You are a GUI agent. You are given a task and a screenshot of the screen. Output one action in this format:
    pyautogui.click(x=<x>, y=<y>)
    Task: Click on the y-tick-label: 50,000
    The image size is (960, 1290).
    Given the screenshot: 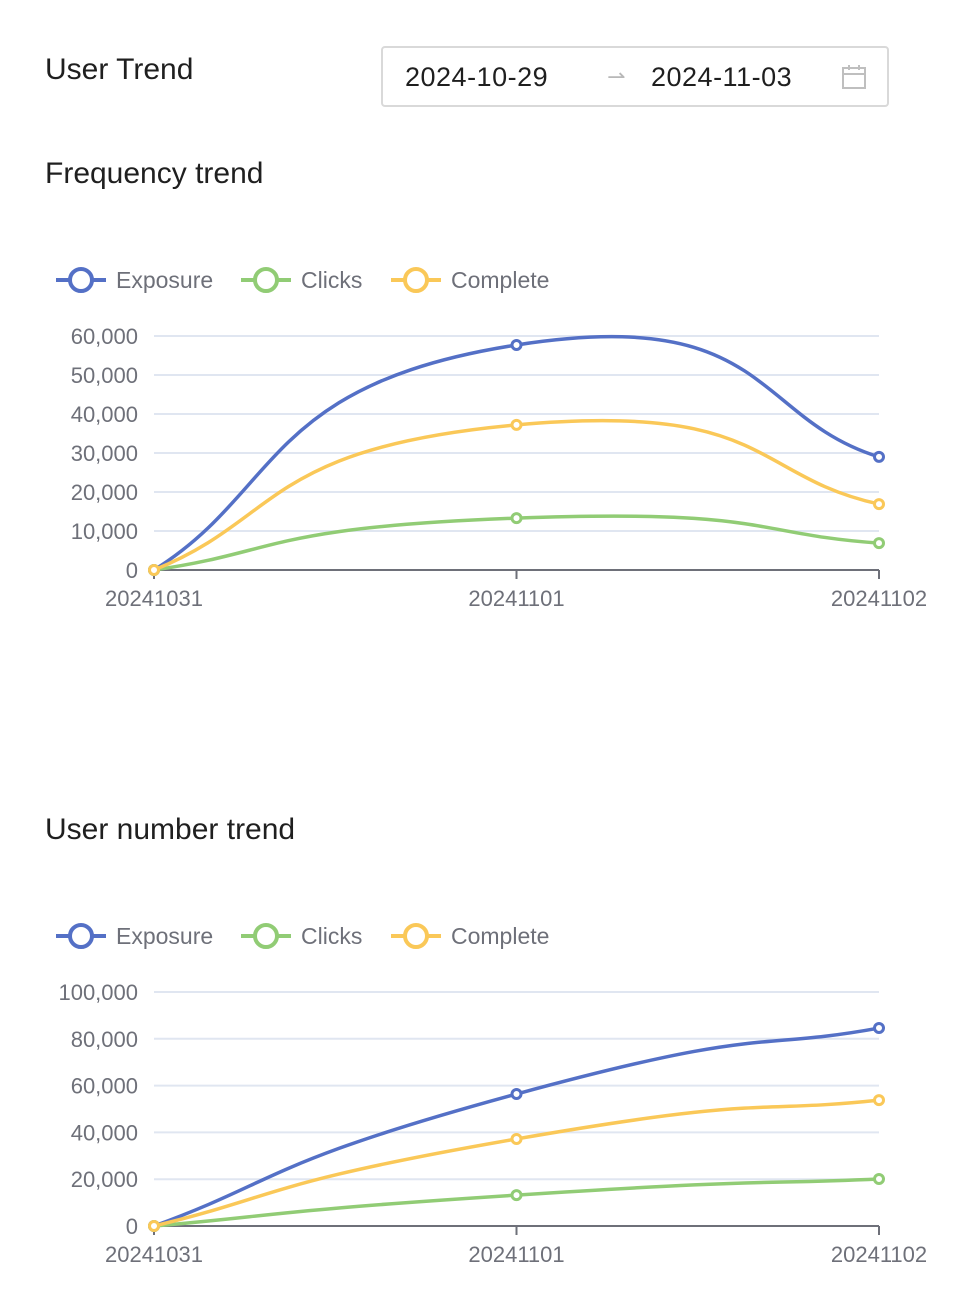 What is the action you would take?
    pyautogui.click(x=104, y=375)
    